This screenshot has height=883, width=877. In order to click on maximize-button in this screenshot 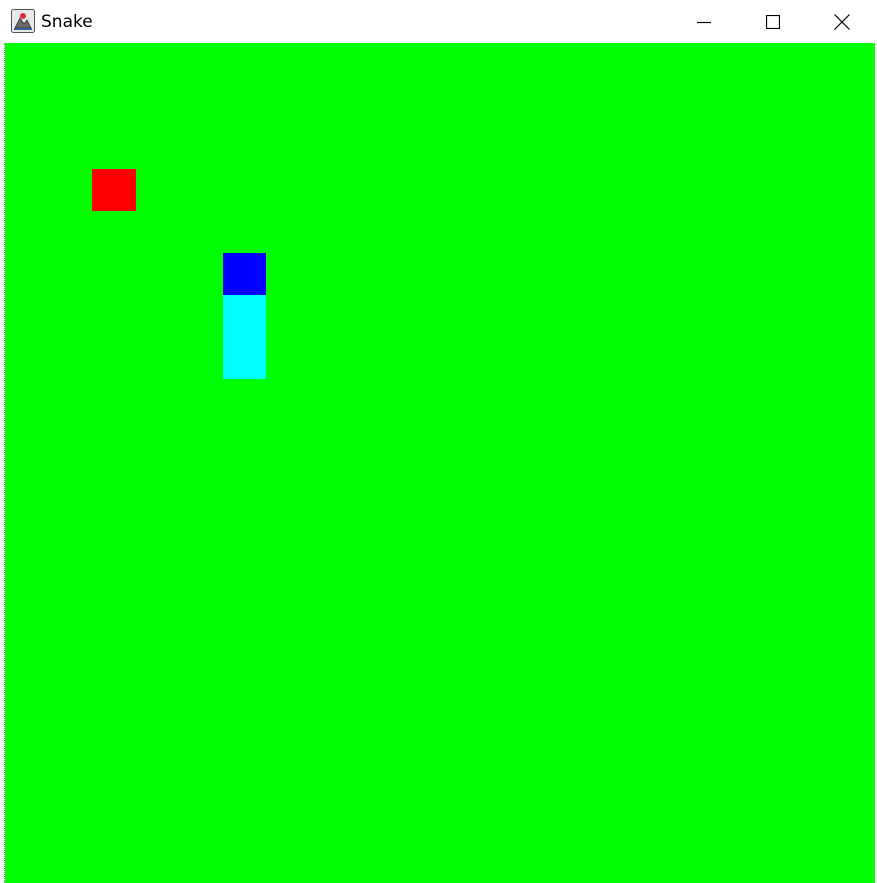, I will do `click(773, 21)`.